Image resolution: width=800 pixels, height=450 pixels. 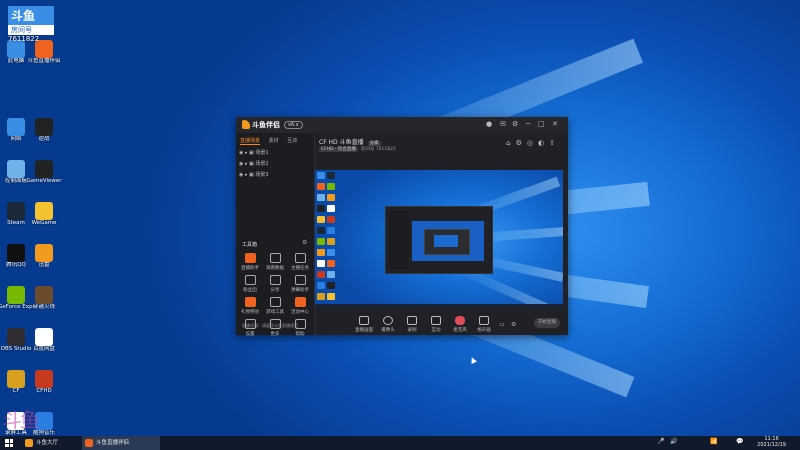 I want to click on camera-icon, so click(x=388, y=320).